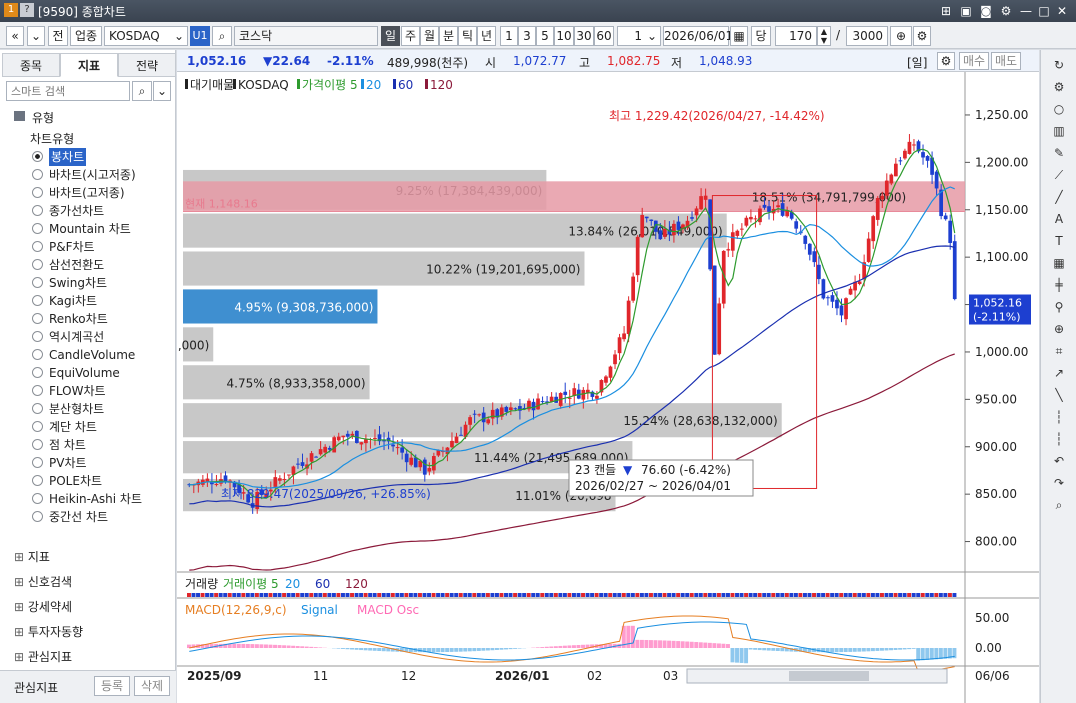 The image size is (1076, 703). Describe the element at coordinates (1026, 11) in the screenshot. I see `minimize-icon: —` at that location.